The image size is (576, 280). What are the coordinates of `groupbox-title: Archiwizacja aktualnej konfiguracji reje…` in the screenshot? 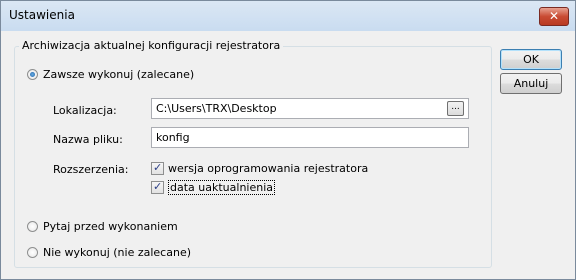 It's located at (151, 45).